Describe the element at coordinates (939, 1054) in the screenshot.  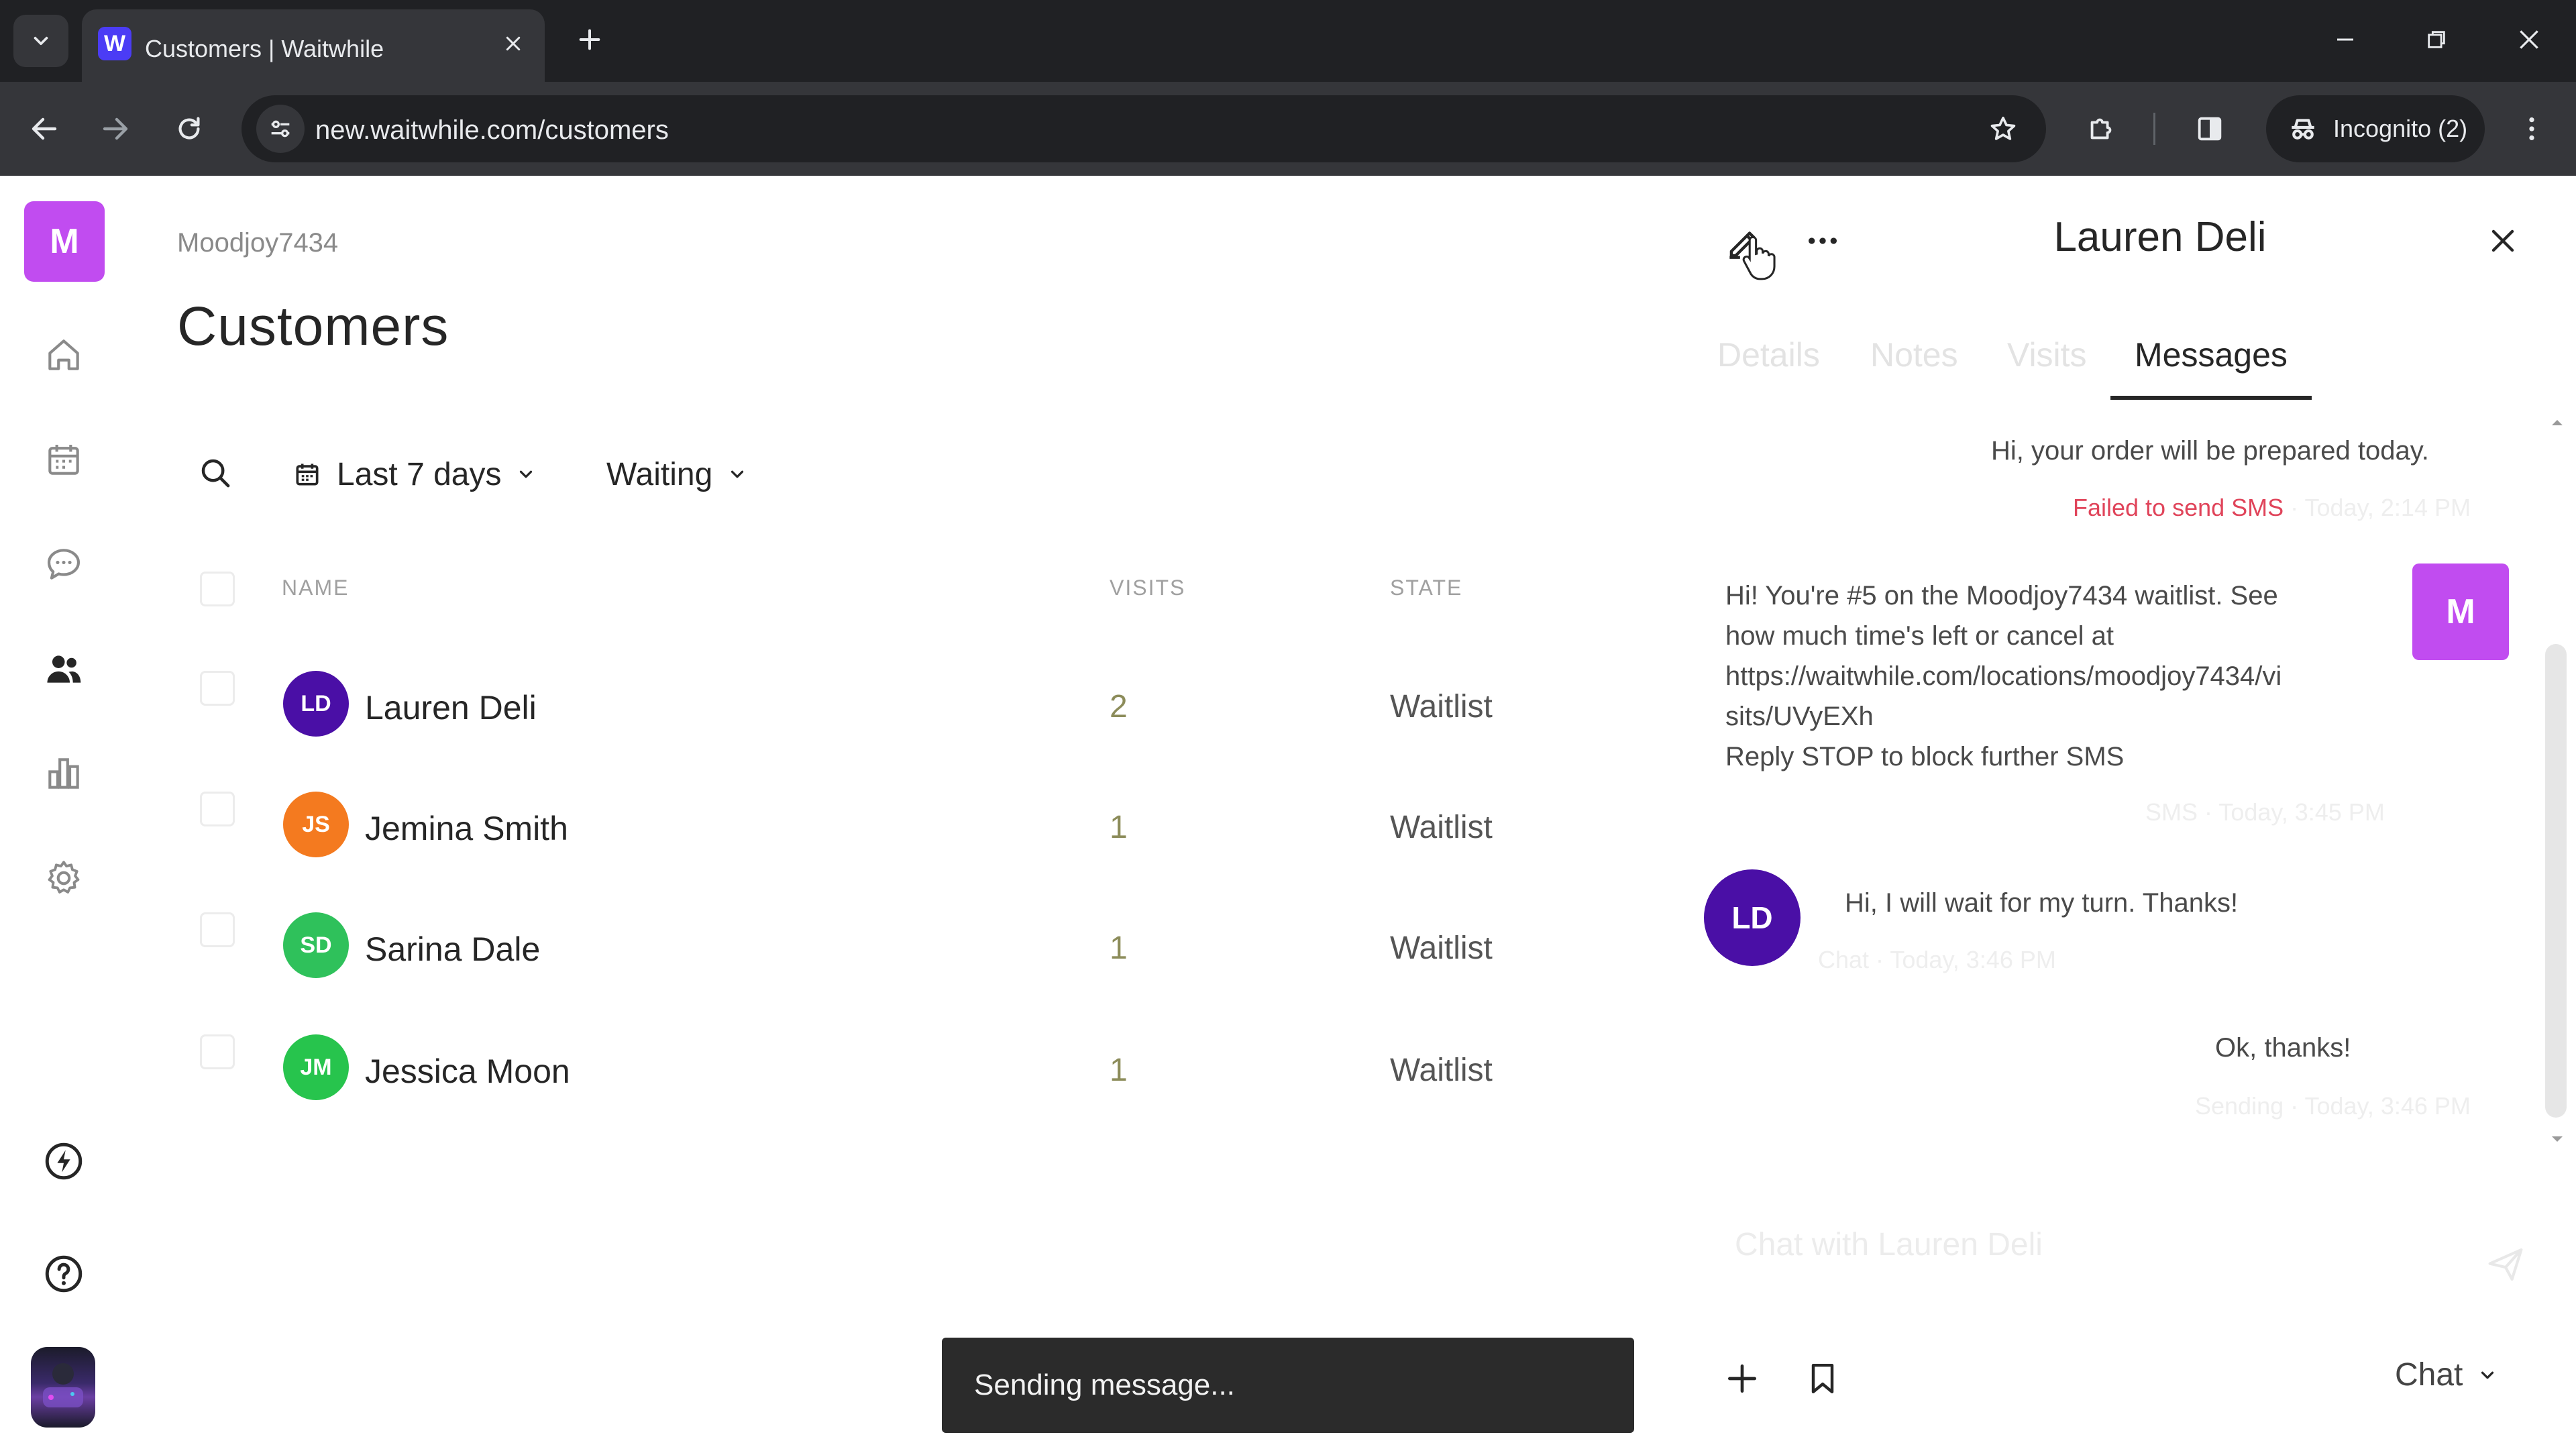
I see `table-row: JM Jessica Moon 1 Waitlist` at that location.